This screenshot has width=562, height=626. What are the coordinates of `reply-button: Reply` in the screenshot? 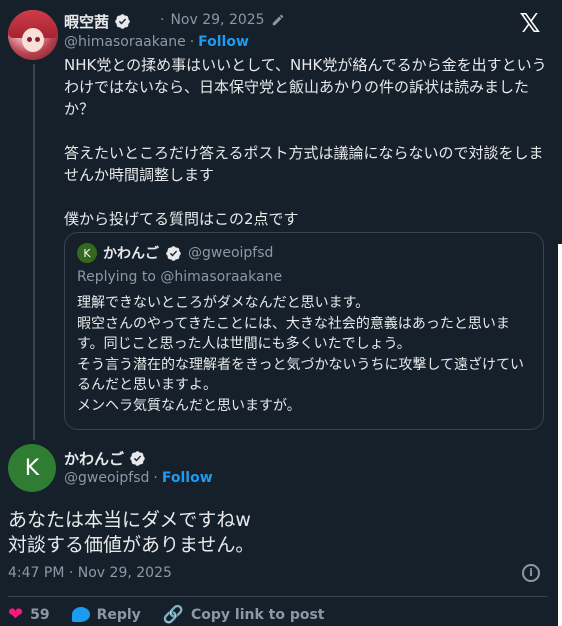 It's located at (106, 614).